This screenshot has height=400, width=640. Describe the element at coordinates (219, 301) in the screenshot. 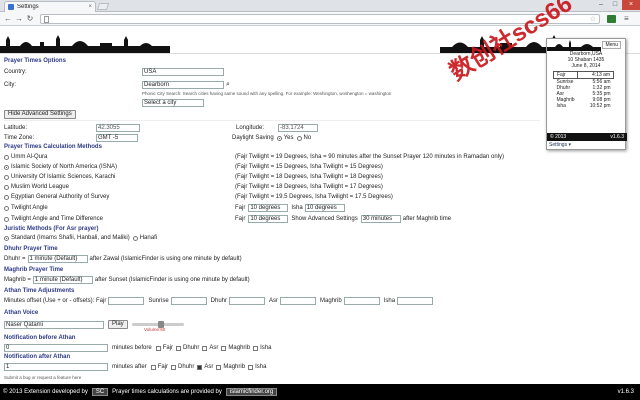

I see `dhuhr-offset-label: Dhuhr` at that location.